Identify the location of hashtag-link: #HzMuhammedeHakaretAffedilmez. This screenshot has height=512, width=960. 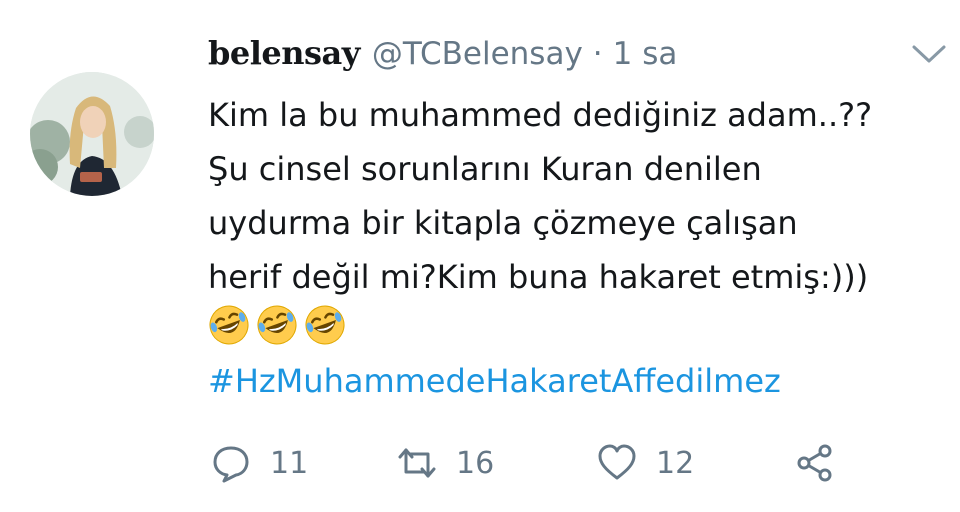
(494, 381).